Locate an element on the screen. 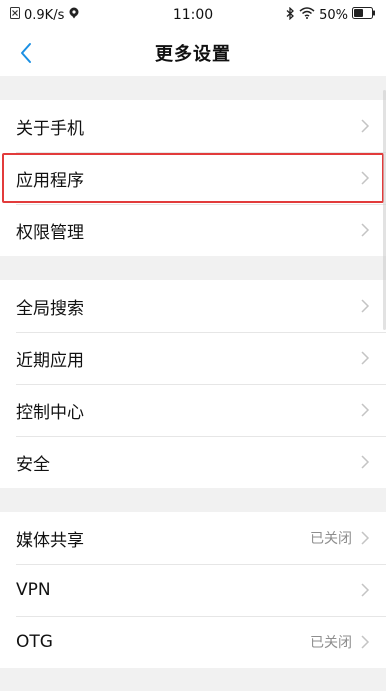 This screenshot has width=386, height=691. navigation-header: 更多设置 is located at coordinates (193, 53).